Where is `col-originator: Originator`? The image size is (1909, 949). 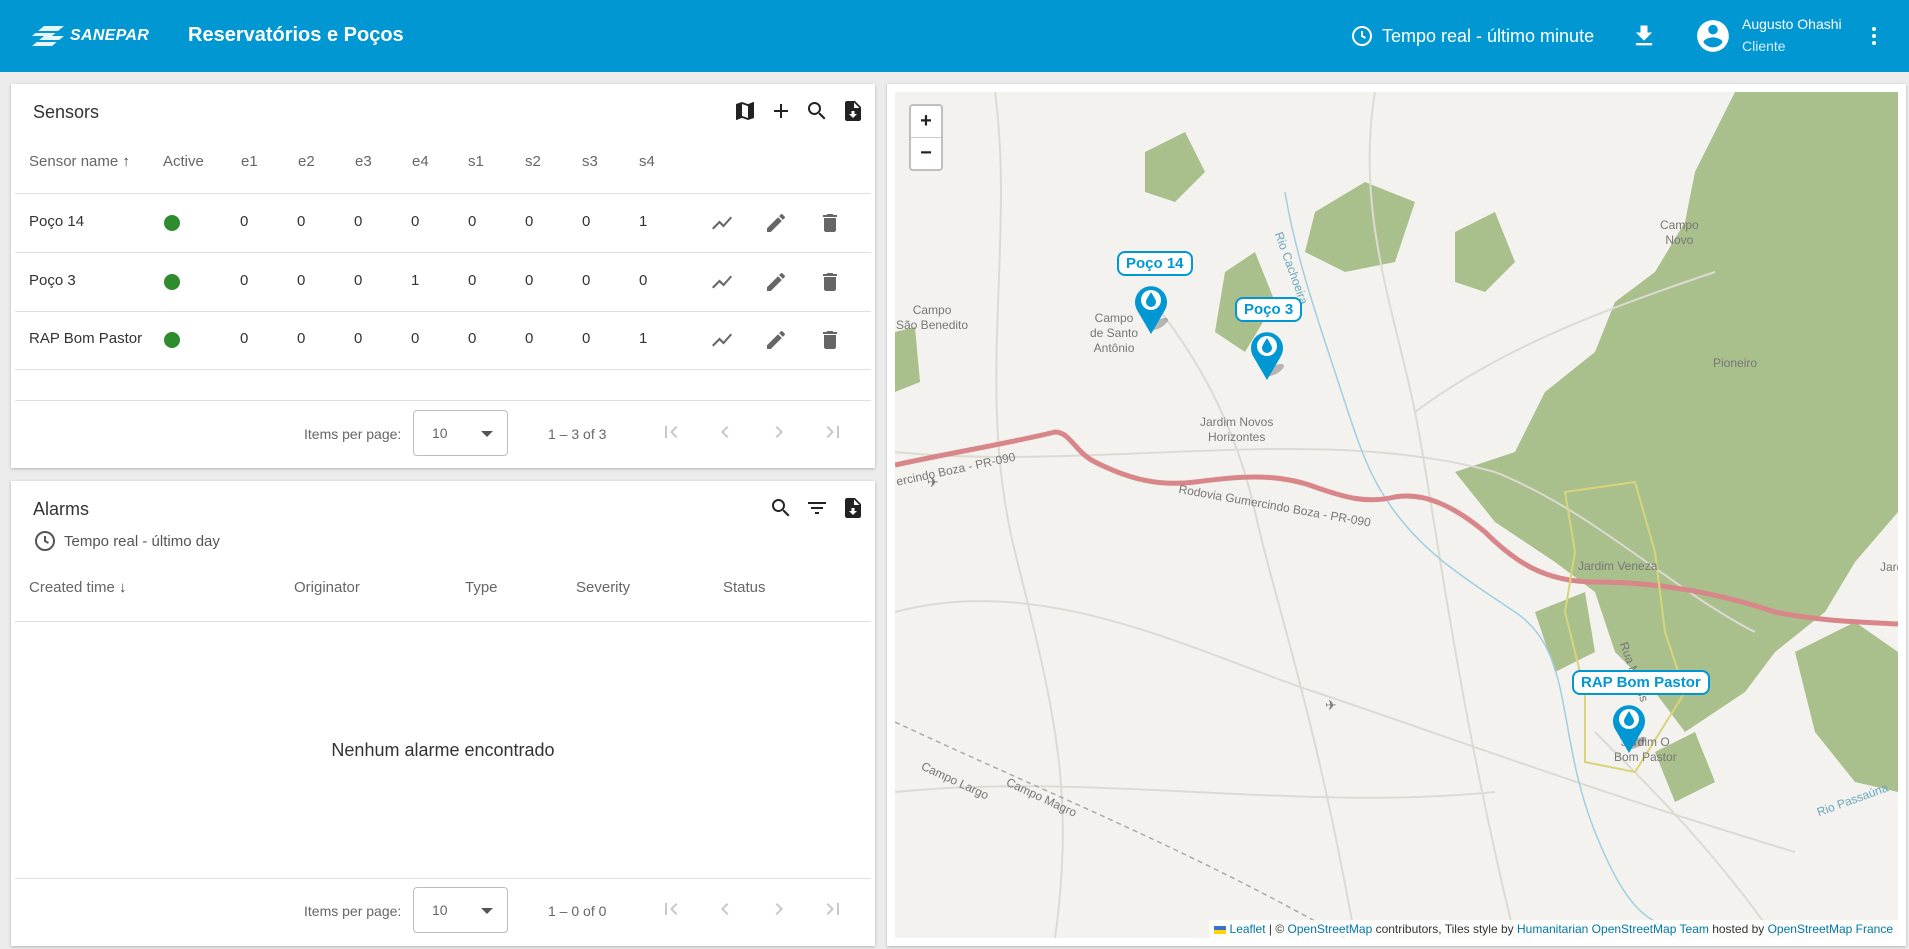
col-originator: Originator is located at coordinates (327, 587).